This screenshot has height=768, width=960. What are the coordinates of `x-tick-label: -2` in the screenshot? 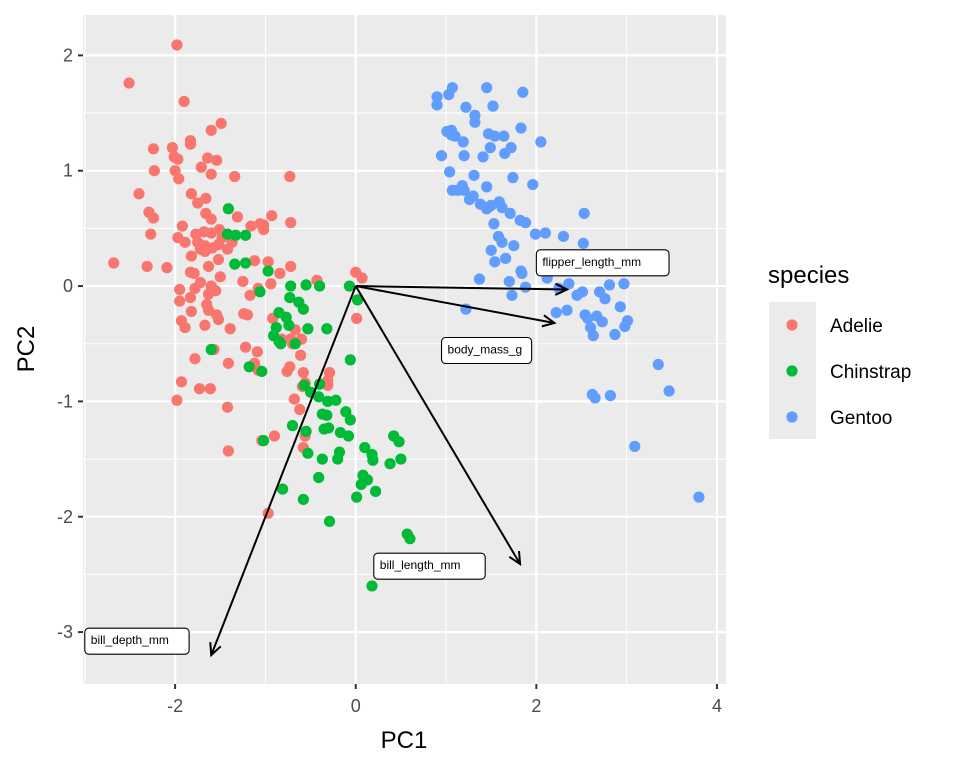 It's located at (175, 706).